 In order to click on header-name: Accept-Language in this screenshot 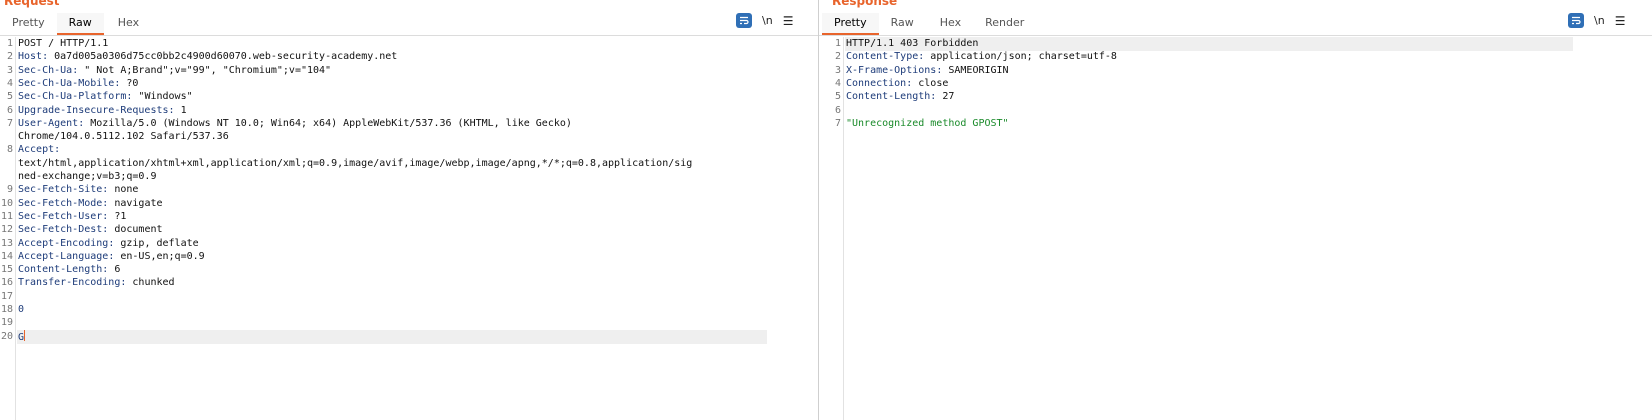, I will do `click(63, 256)`.